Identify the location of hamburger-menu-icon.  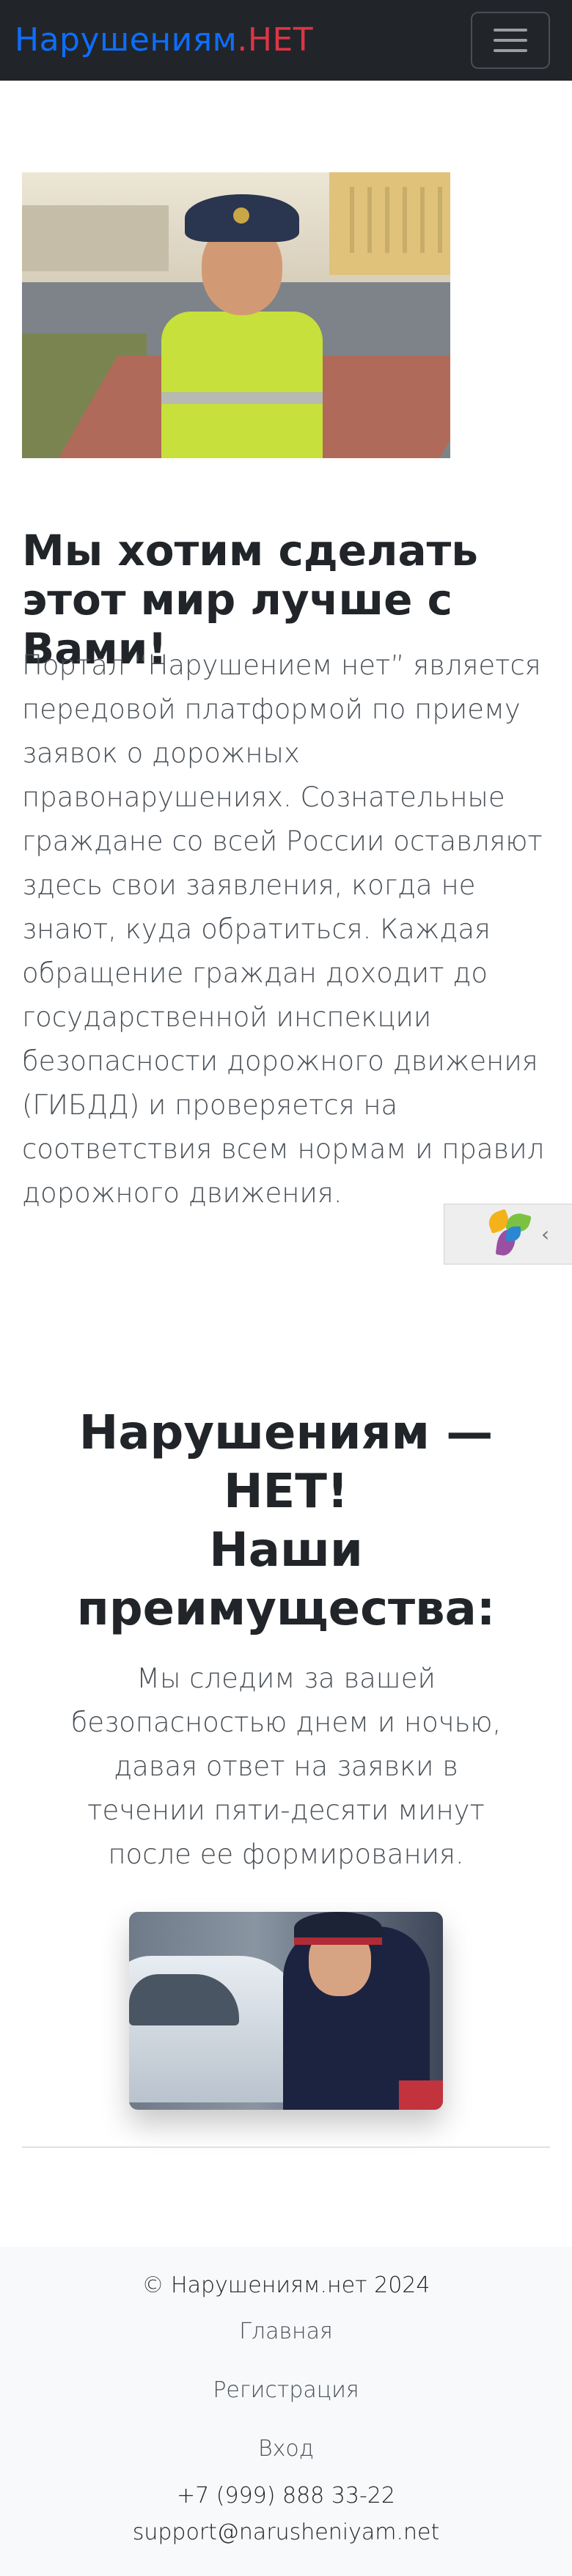
(510, 30).